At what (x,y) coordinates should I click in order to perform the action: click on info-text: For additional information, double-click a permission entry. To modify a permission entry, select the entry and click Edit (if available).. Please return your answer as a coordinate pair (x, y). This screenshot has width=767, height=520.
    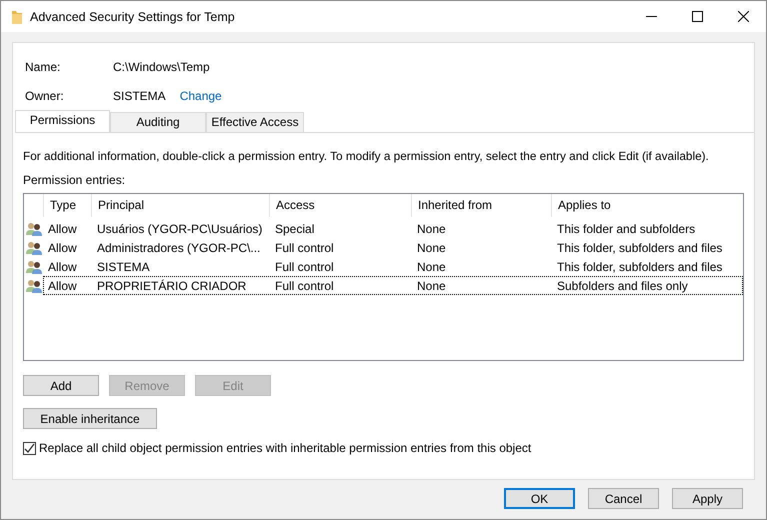
    Looking at the image, I should click on (366, 156).